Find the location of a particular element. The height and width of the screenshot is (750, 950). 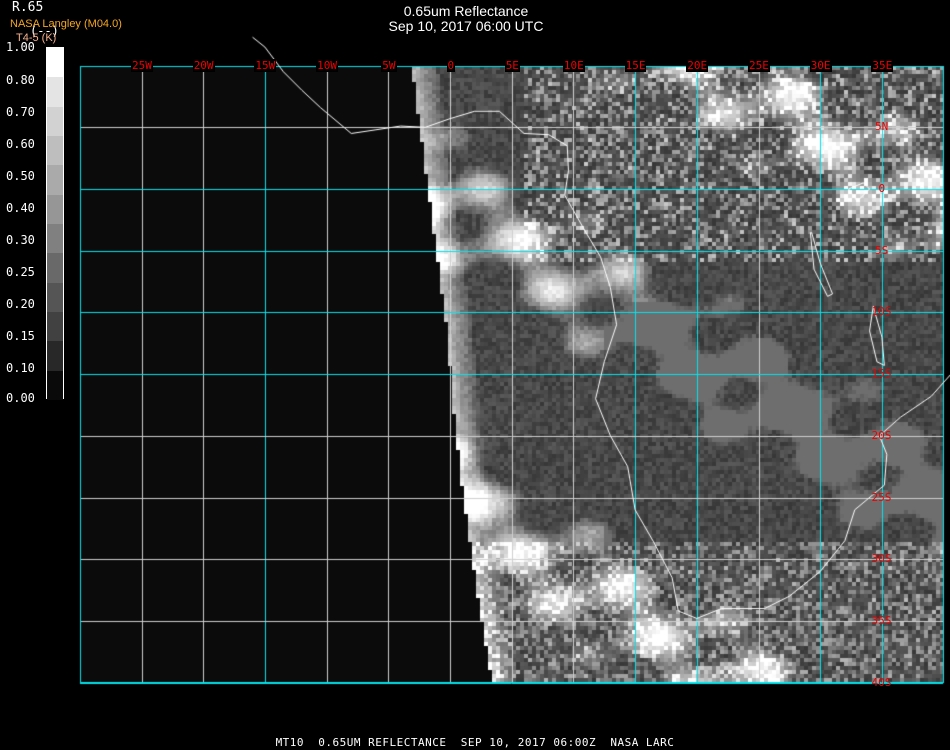

lon-label: 5E is located at coordinates (512, 65).